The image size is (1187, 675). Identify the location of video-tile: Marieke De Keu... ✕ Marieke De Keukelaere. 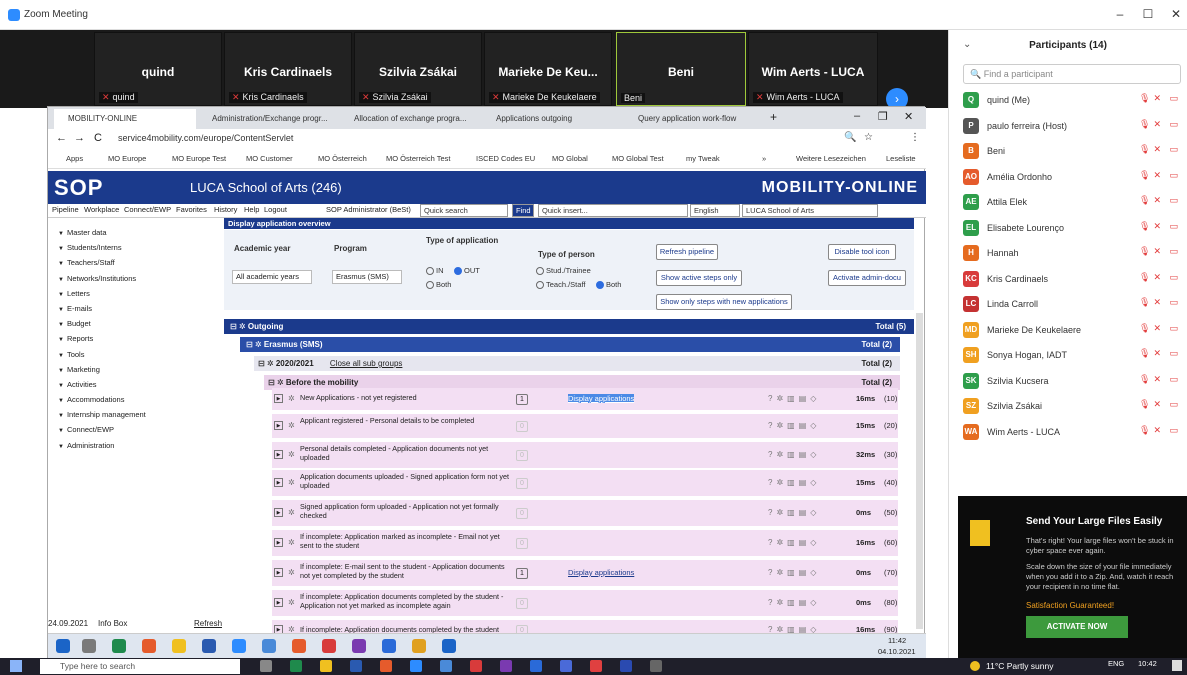
(548, 69).